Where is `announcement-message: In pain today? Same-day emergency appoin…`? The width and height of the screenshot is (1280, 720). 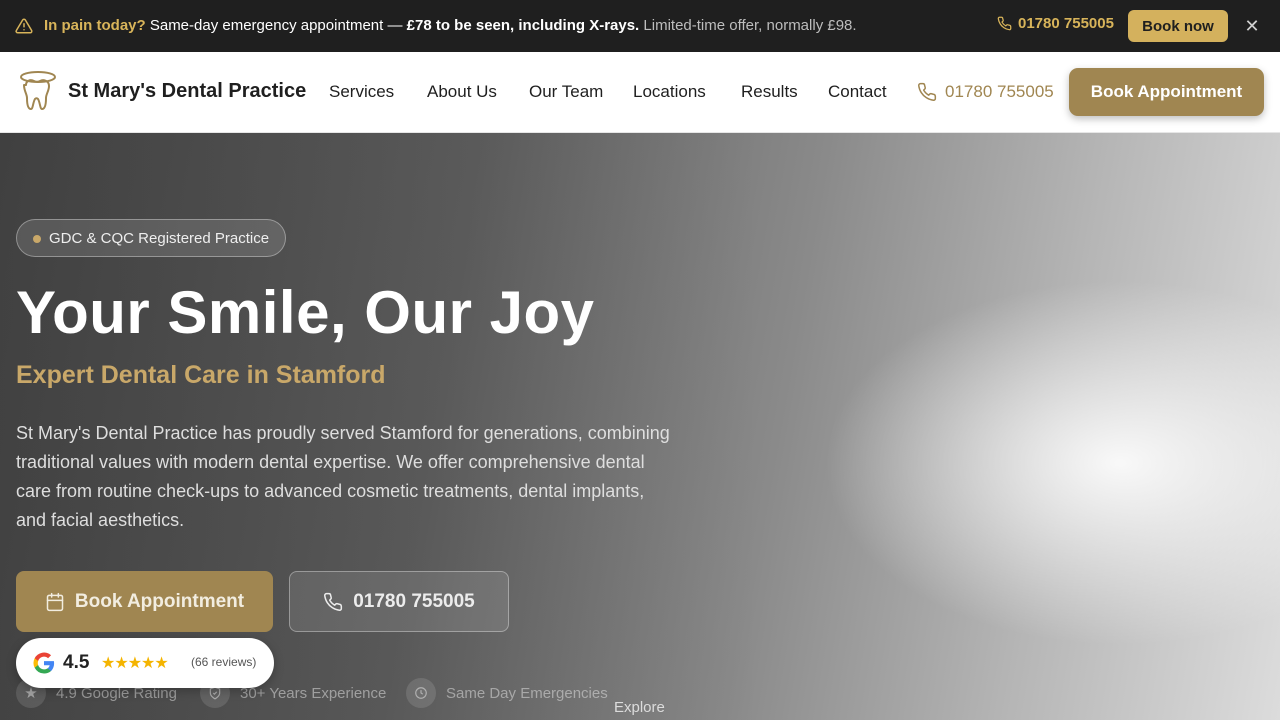 announcement-message: In pain today? Same-day emergency appoin… is located at coordinates (450, 25).